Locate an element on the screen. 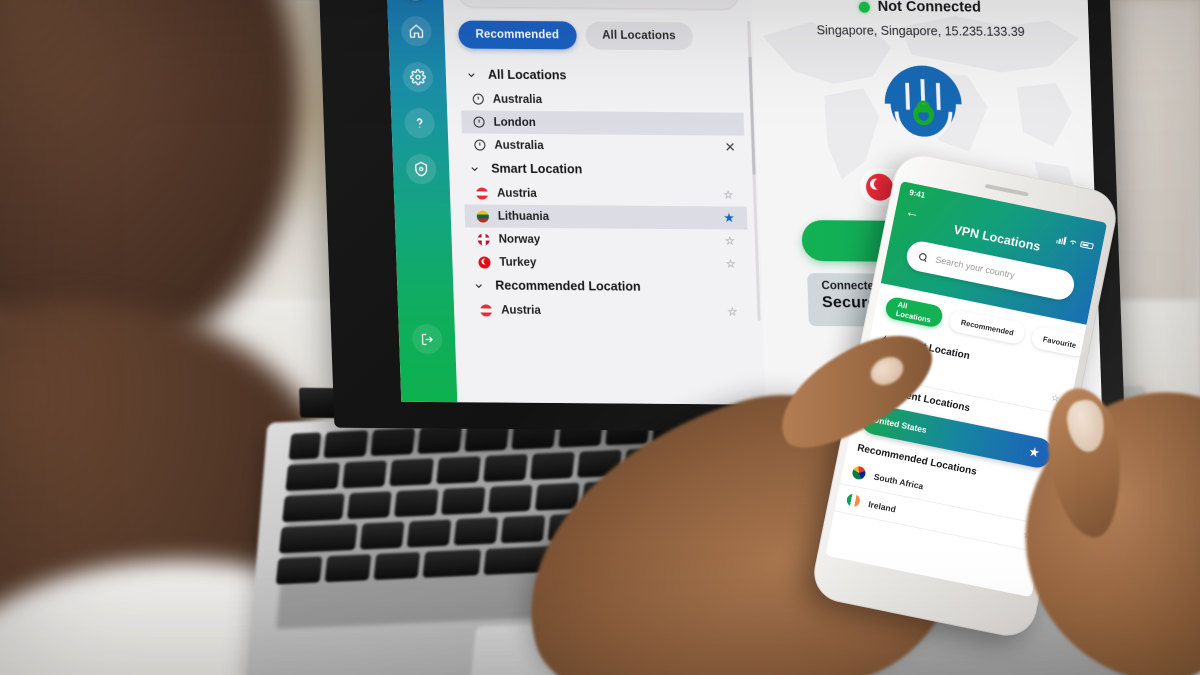 This screenshot has height=675, width=1200. signal-icon is located at coordinates (1061, 240).